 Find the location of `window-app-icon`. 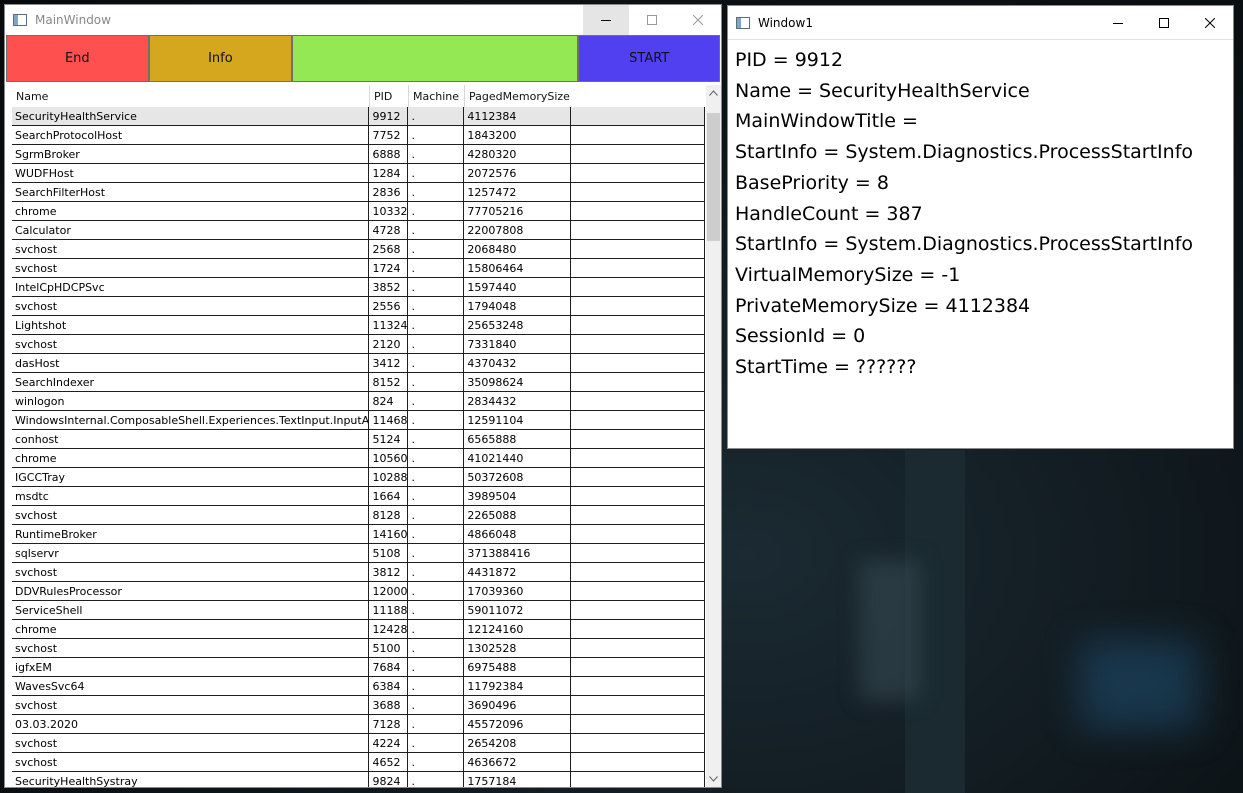

window-app-icon is located at coordinates (743, 22).